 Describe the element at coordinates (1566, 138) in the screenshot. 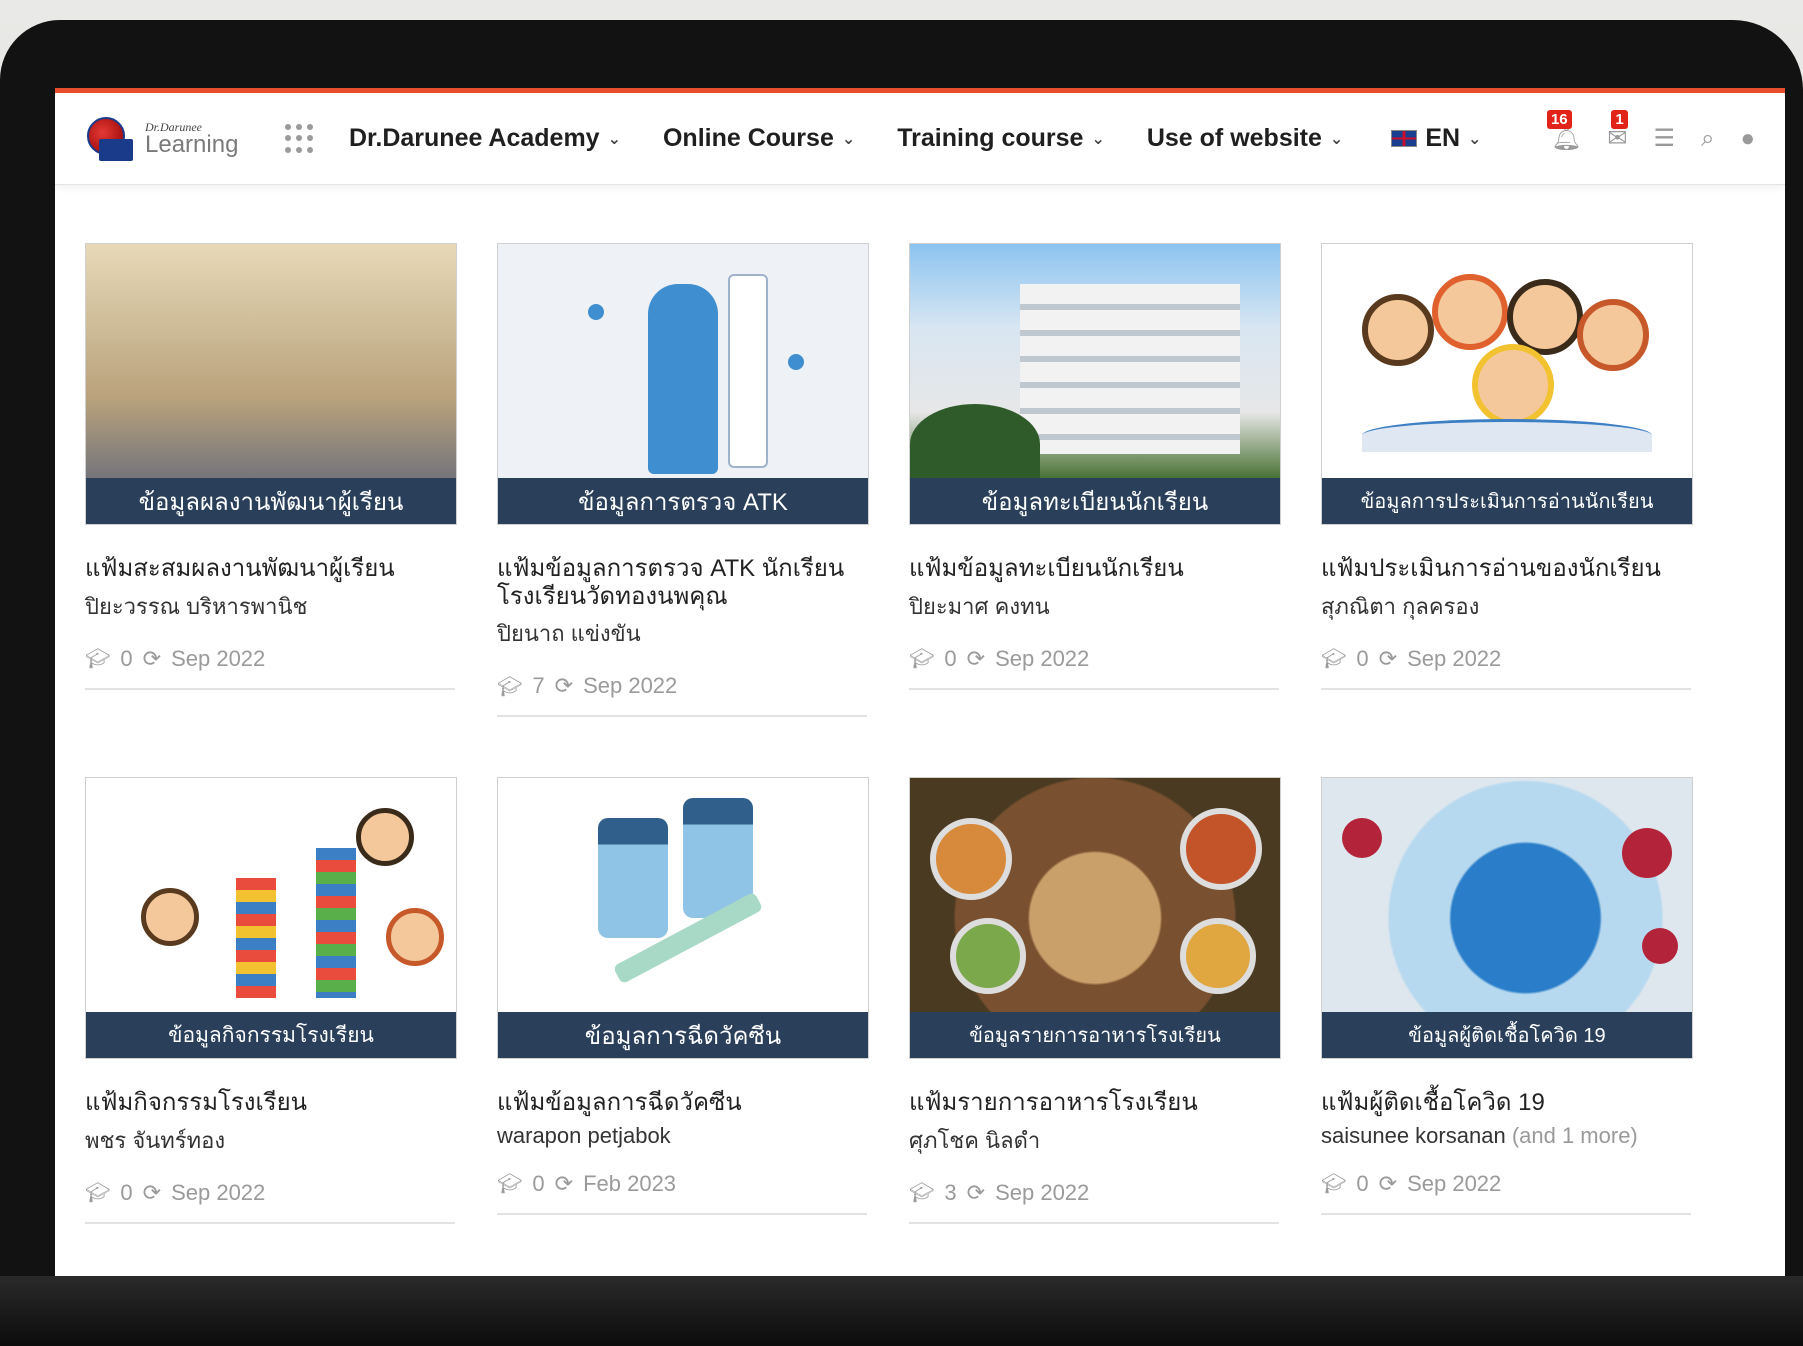

I see `bell-icon: 🔔︎` at that location.